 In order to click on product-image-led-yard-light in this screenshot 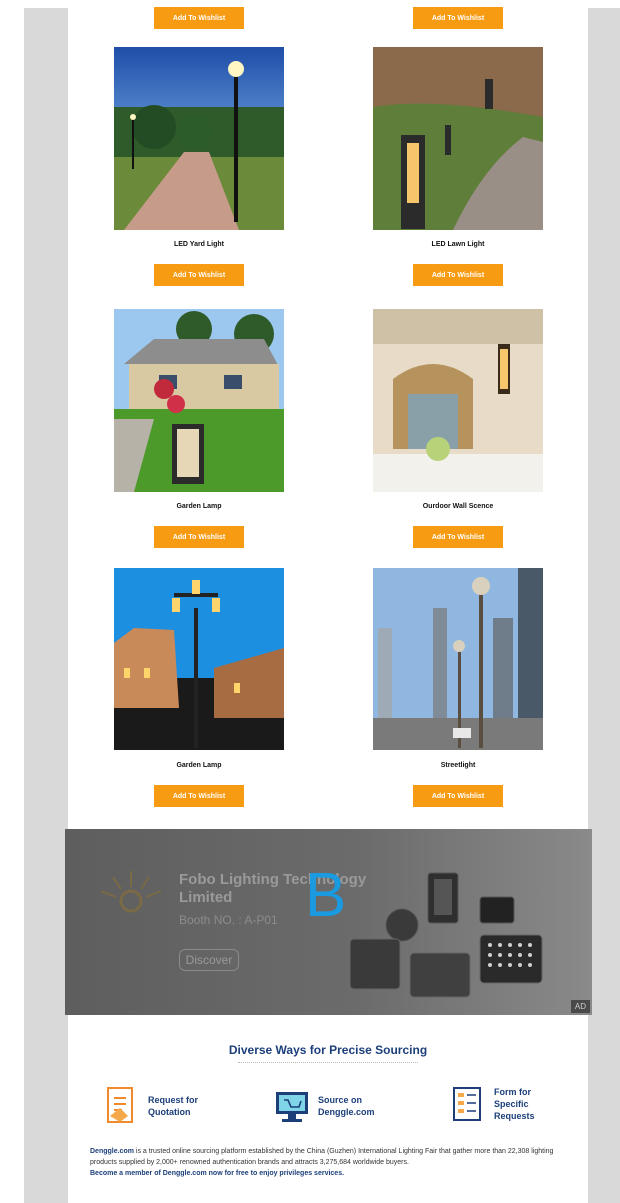, I will do `click(199, 138)`.